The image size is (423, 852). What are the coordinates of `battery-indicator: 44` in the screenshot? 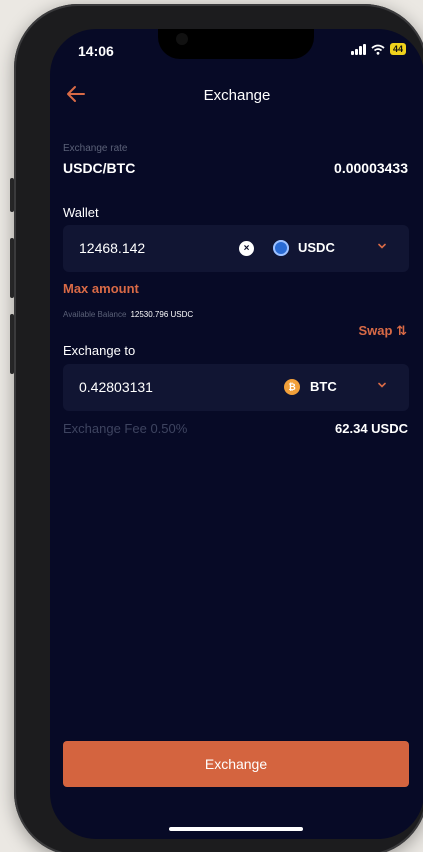 It's located at (397, 49).